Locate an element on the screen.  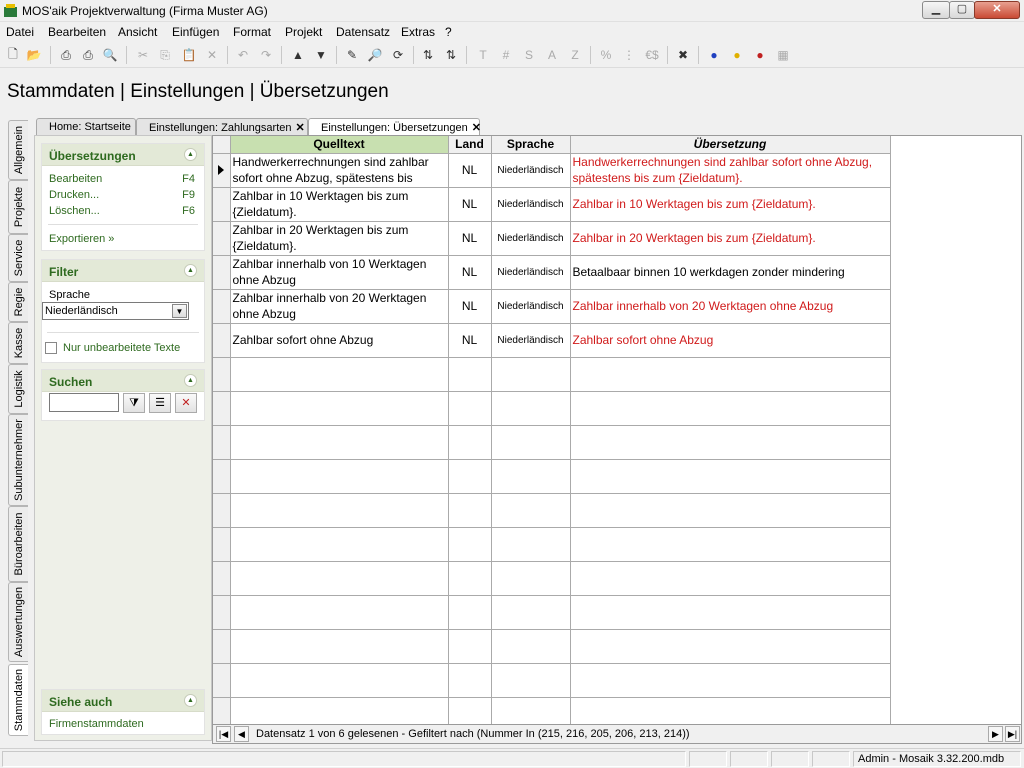
column-header-land: Land is located at coordinates (470, 145).